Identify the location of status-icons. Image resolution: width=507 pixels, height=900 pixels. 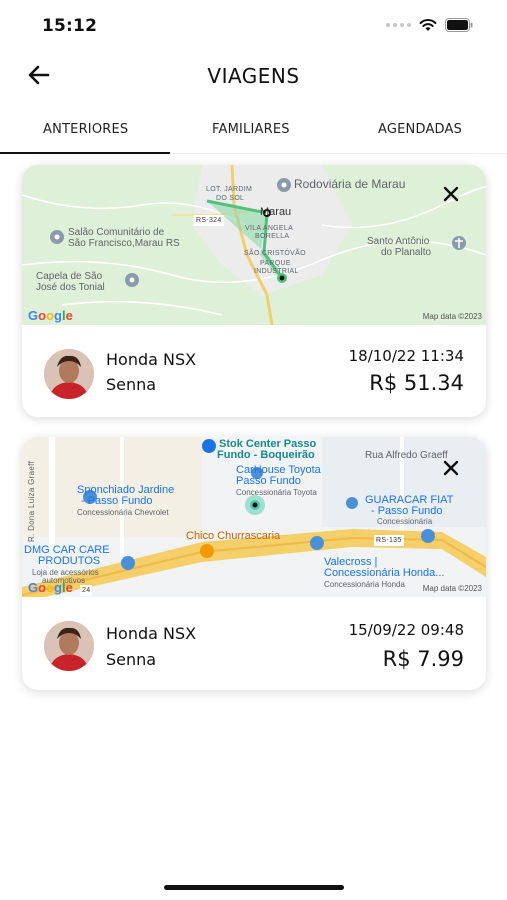
(429, 25).